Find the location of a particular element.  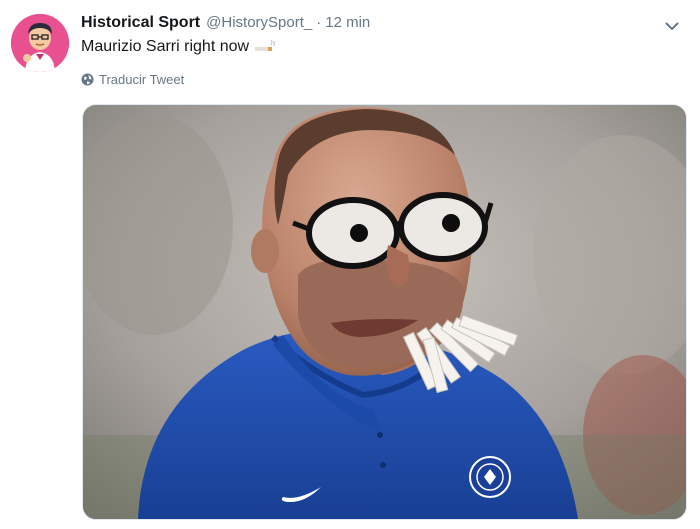

tweet-text-body: Maurizio Sarri right now is located at coordinates (165, 46).